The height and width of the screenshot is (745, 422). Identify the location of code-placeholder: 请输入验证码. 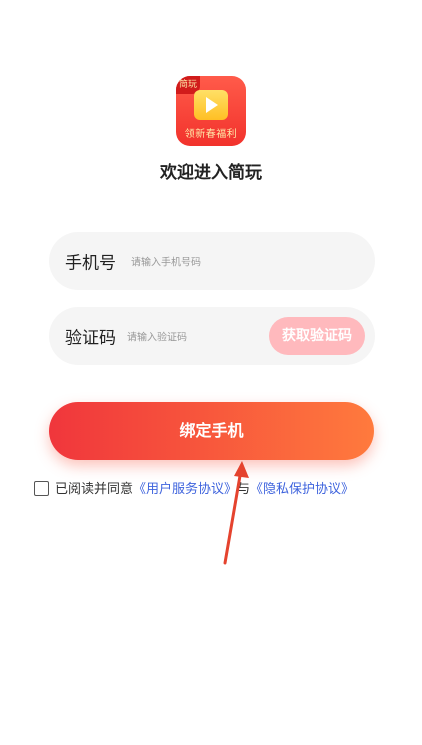
(157, 338).